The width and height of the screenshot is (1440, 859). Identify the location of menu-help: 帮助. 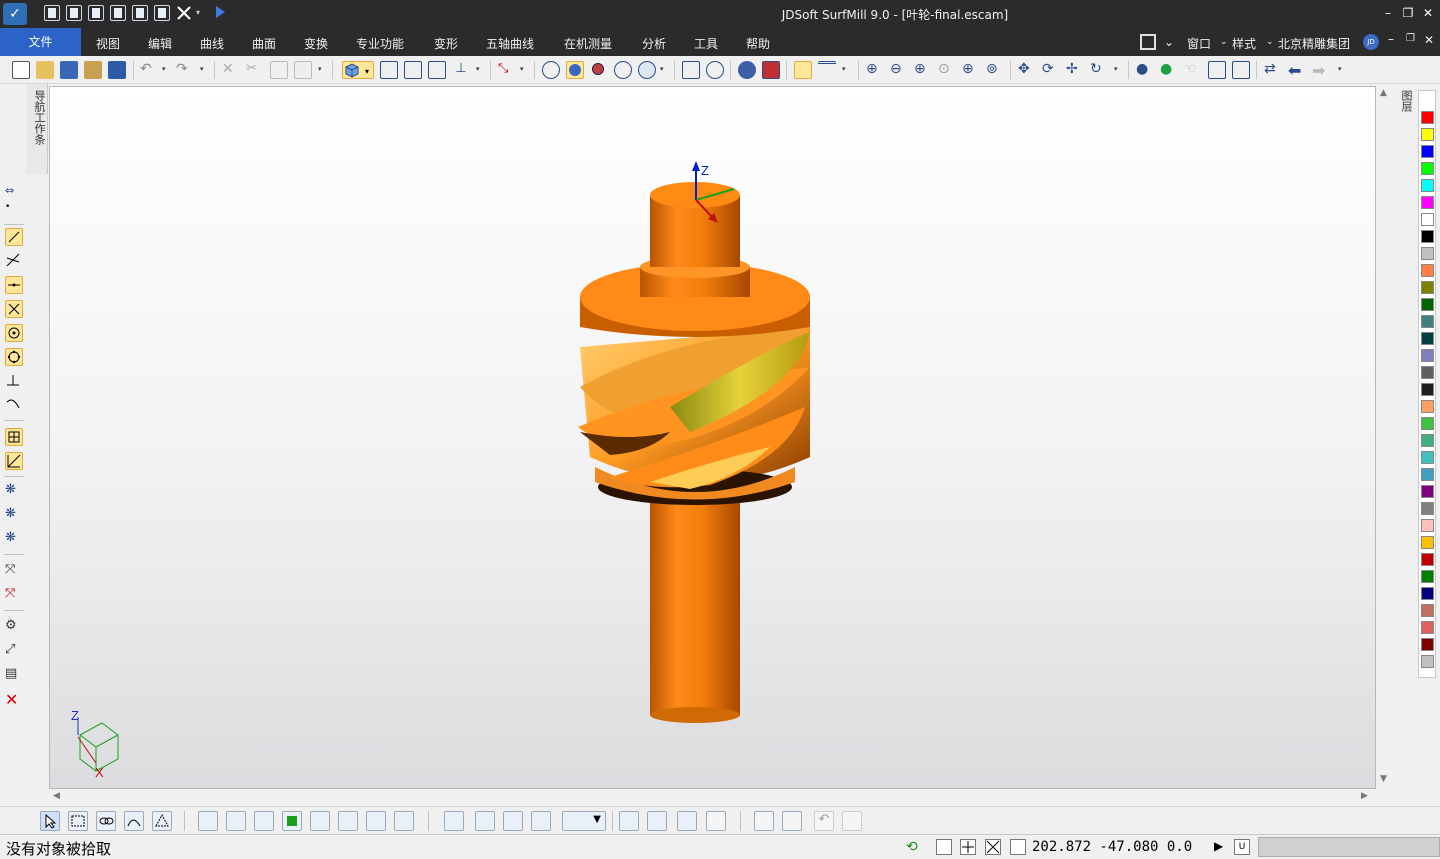
(758, 43).